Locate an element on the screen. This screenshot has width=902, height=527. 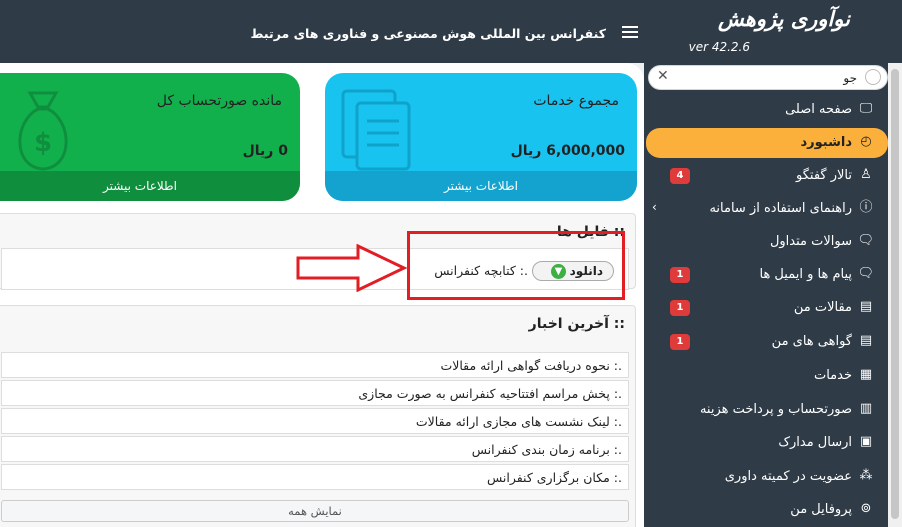
sidebar-item-label: تالار گفتگو is located at coordinates (824, 175).